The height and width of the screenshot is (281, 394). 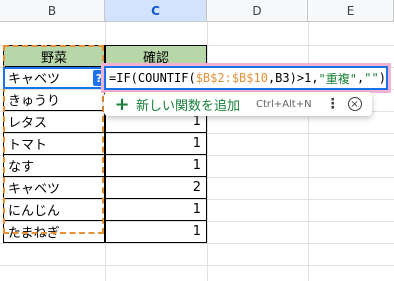 What do you see at coordinates (34, 101) in the screenshot?
I see `cell-text: きゅうり` at bounding box center [34, 101].